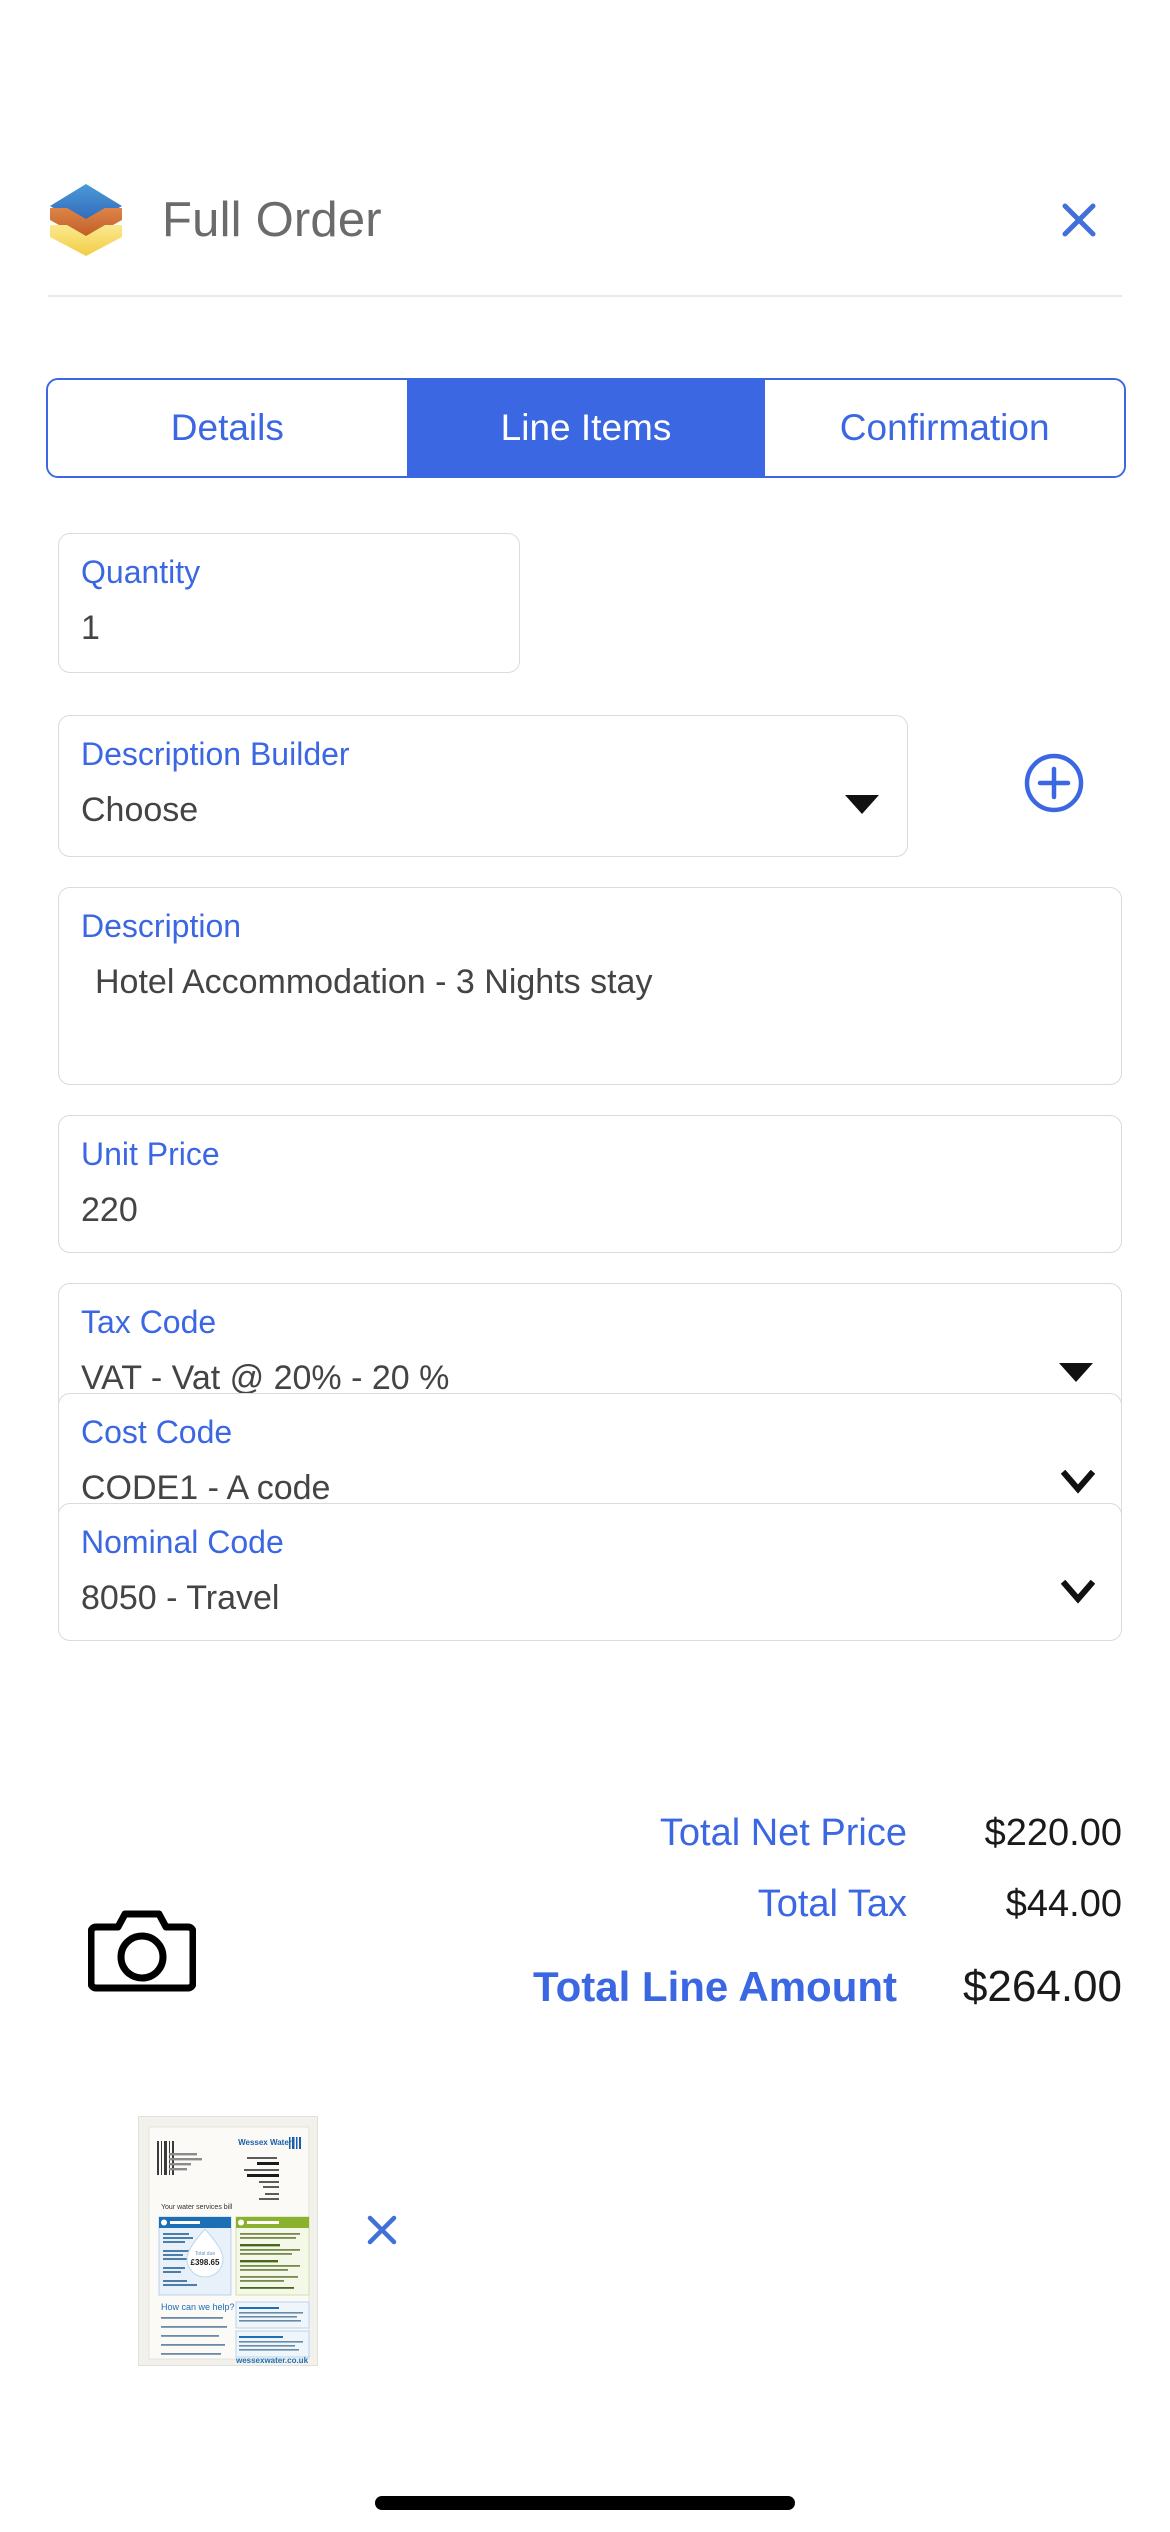 This screenshot has width=1170, height=2532. I want to click on description-builder-label: Description Builder, so click(215, 754).